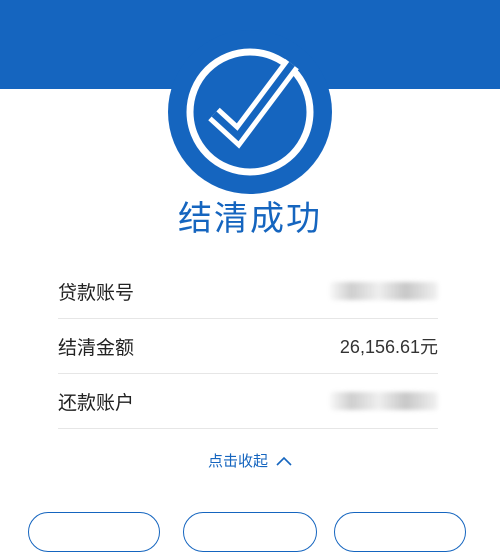  I want to click on collapse-toggle: 点击收起, so click(250, 460).